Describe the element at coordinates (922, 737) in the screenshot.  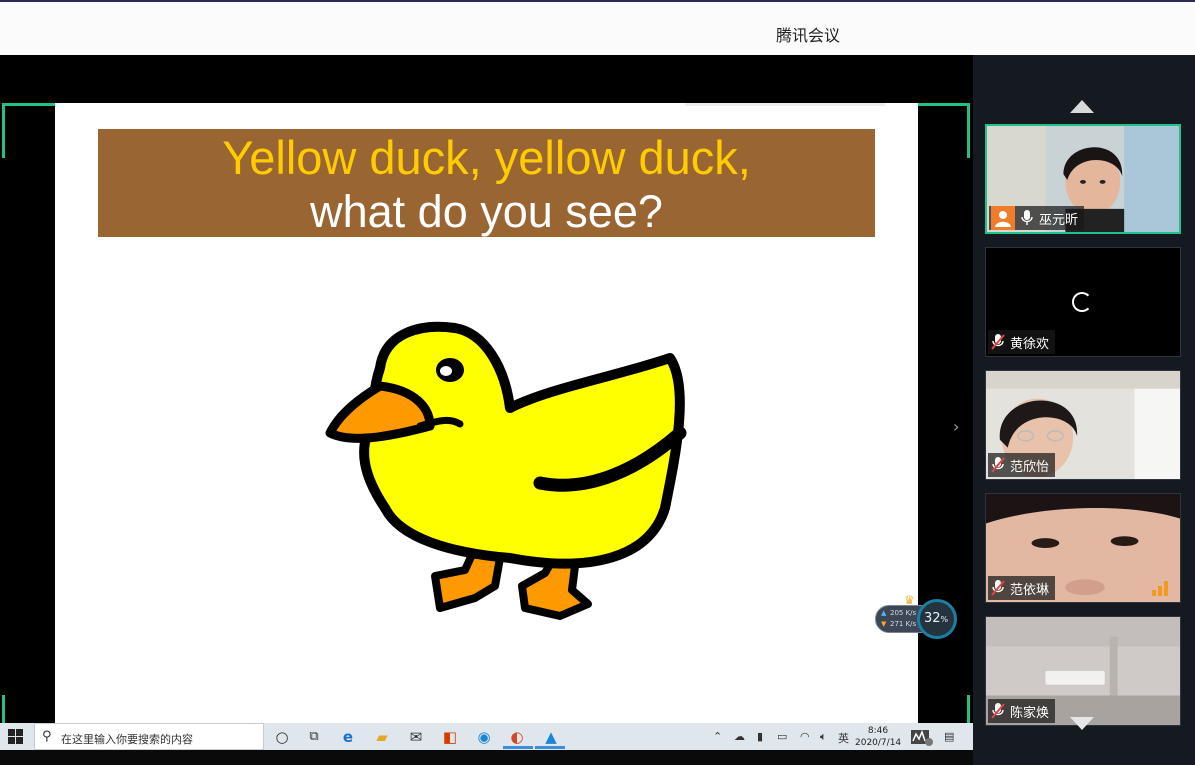
I see `network-monitor-icon` at that location.